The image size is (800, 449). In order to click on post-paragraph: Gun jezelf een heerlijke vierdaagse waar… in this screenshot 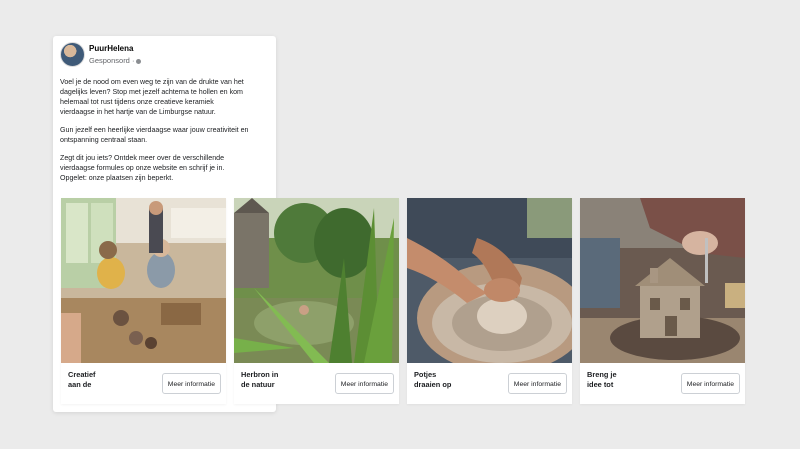, I will do `click(154, 135)`.